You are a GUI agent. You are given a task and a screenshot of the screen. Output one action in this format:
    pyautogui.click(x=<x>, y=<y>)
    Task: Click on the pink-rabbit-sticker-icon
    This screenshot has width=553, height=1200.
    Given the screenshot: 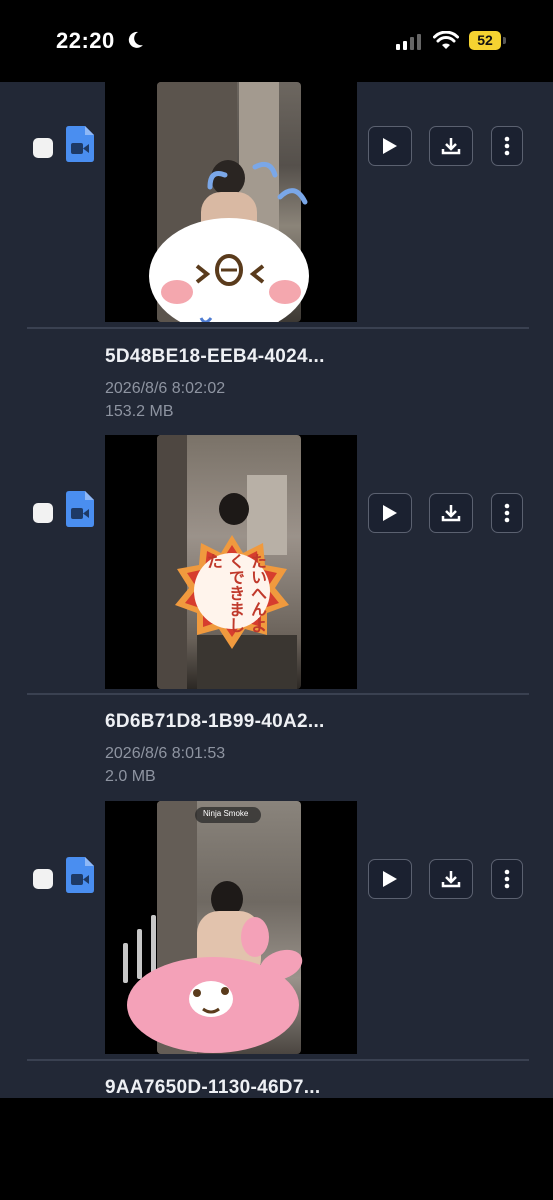 What is the action you would take?
    pyautogui.click(x=213, y=984)
    